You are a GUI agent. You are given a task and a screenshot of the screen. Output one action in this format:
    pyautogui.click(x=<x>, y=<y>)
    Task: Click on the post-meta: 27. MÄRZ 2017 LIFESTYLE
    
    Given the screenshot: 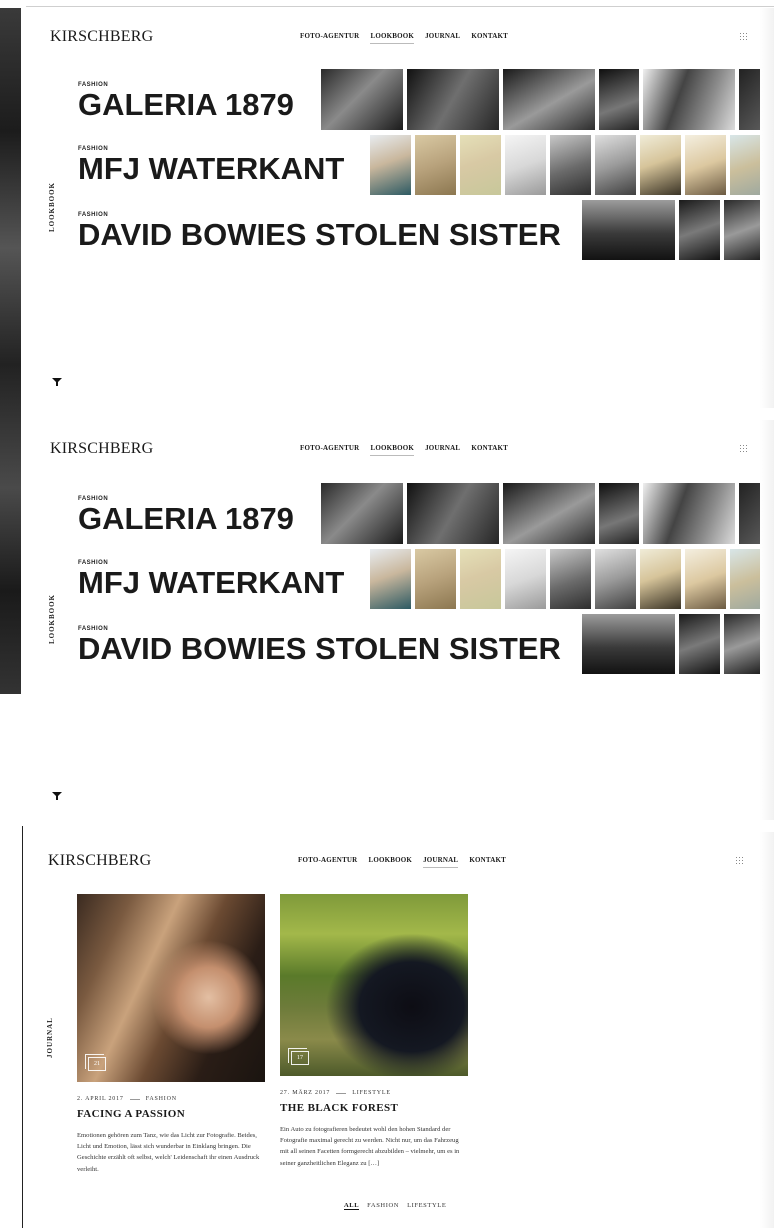 What is the action you would take?
    pyautogui.click(x=374, y=1093)
    